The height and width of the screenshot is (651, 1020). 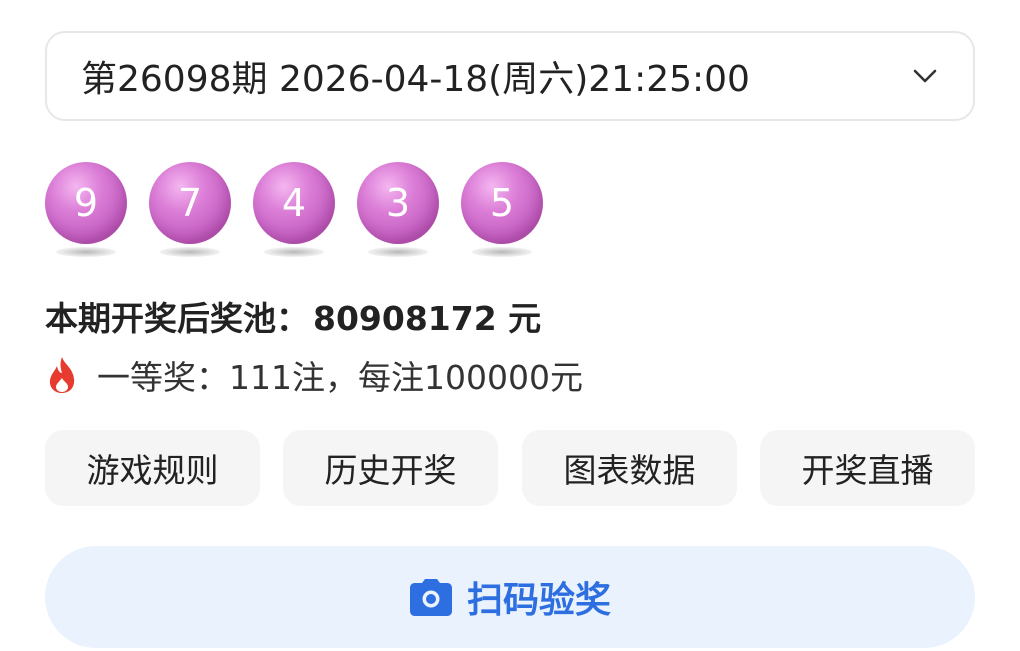 I want to click on prize-pool: 本期开奖后奖池： 80908172 元, so click(x=293, y=316).